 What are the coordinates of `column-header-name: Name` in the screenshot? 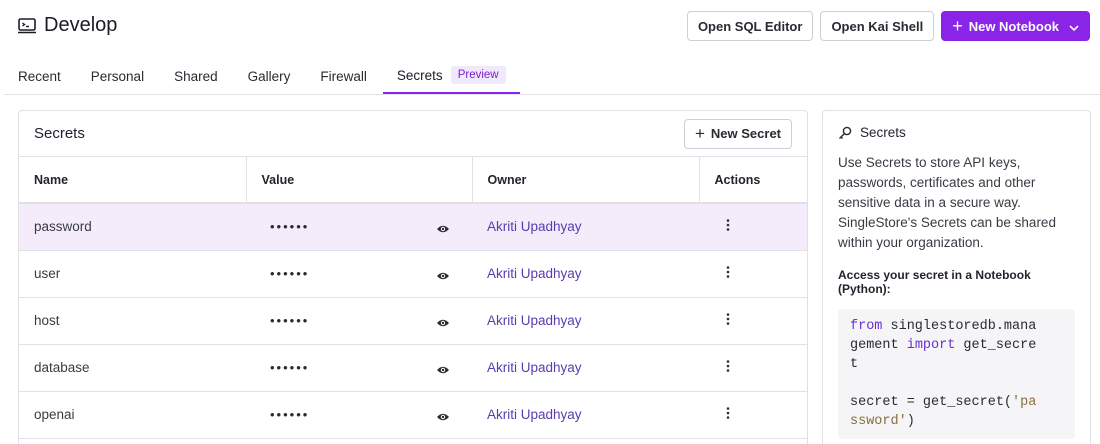 It's located at (133, 180).